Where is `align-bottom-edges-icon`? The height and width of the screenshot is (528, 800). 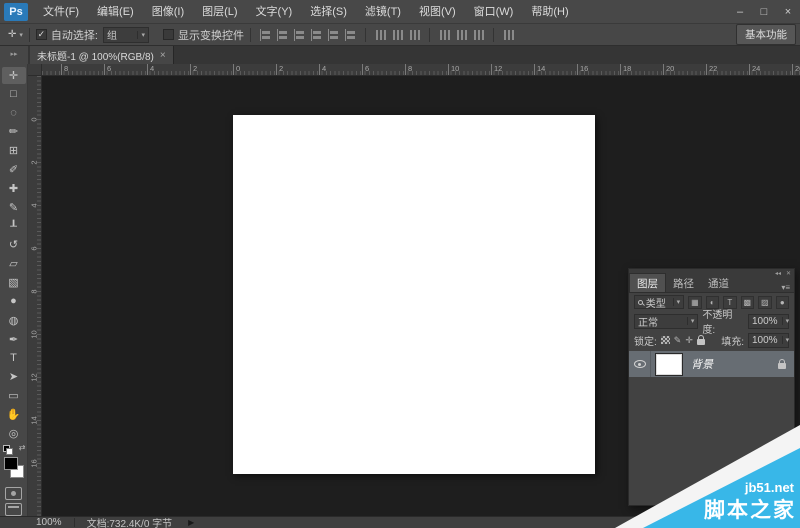
align-bottom-edges-icon is located at coordinates (299, 34).